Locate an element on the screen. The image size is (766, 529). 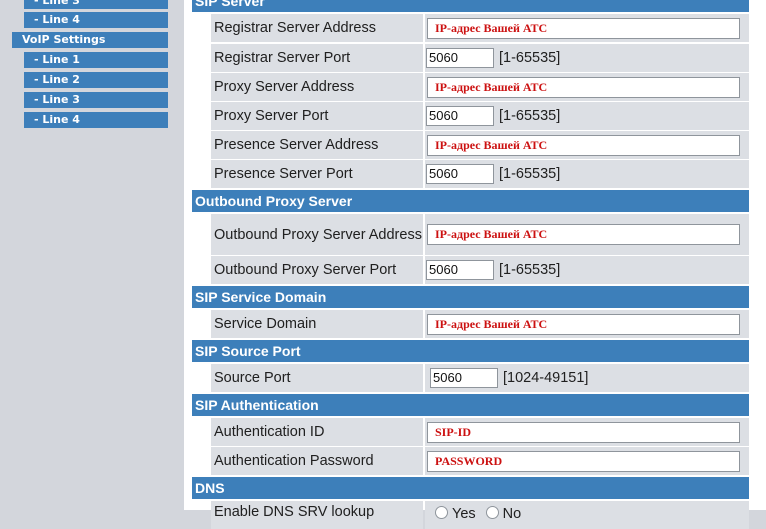
auth-id-cell: SIP-ID is located at coordinates (587, 432).